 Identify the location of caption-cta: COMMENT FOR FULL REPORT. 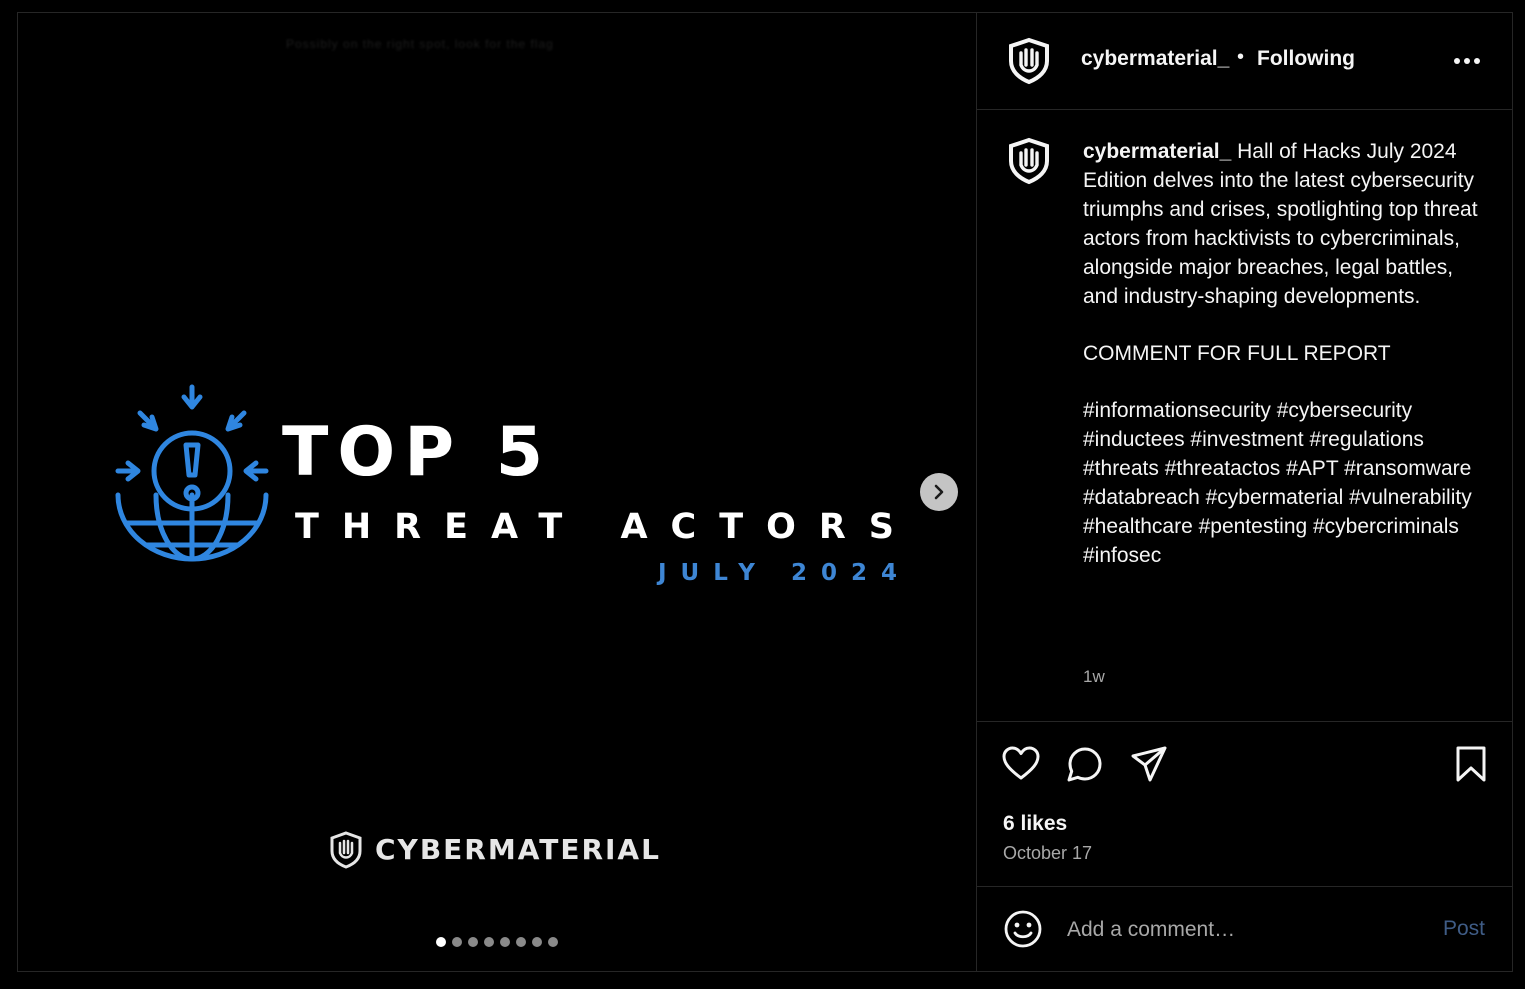
(1237, 353).